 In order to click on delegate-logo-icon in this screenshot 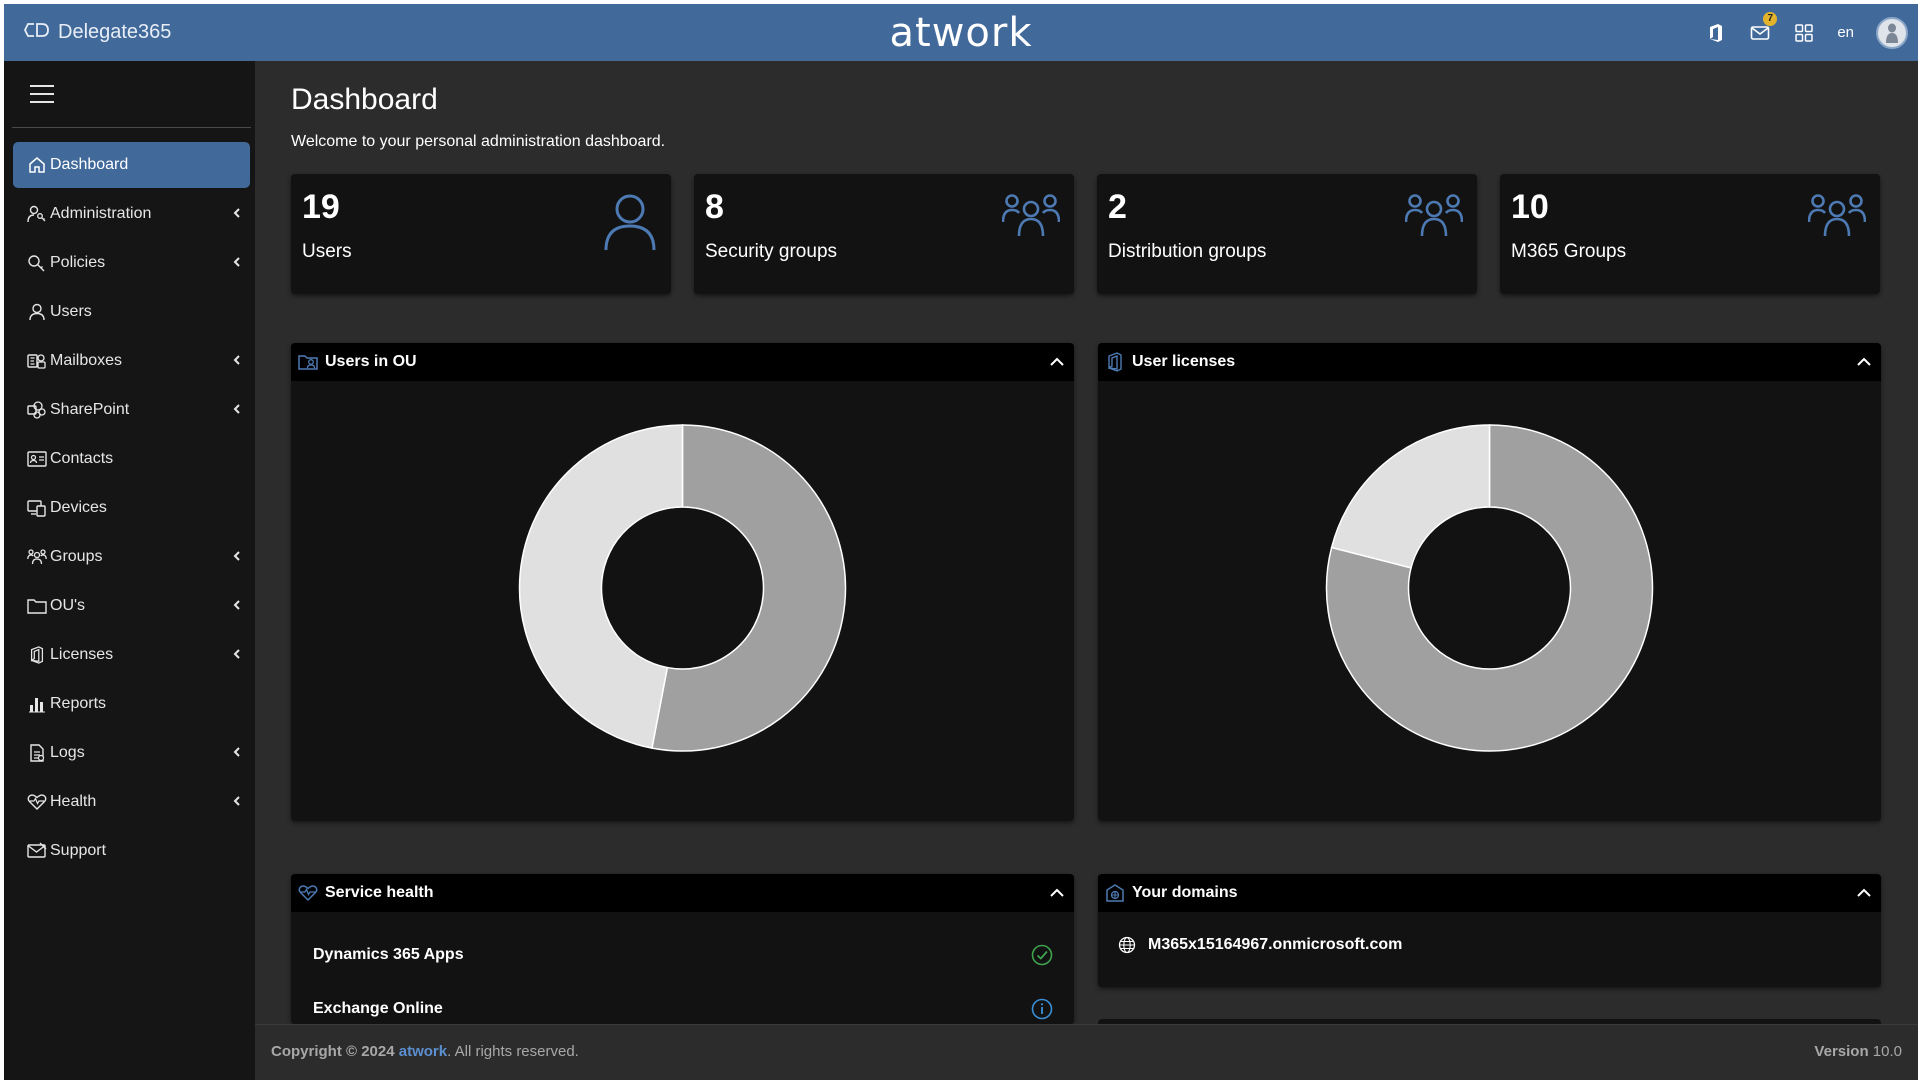, I will do `click(36, 33)`.